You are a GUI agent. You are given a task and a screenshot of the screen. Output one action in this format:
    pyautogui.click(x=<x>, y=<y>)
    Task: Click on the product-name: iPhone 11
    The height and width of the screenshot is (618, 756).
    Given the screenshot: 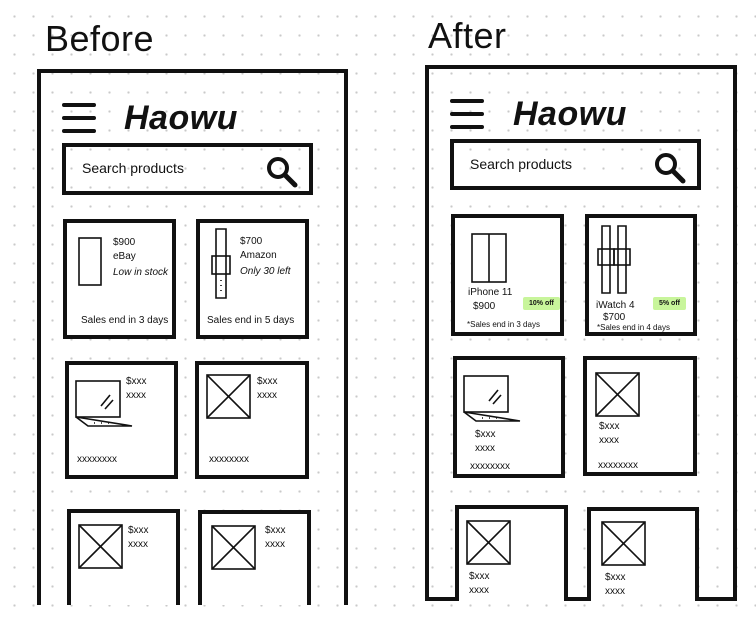 What is the action you would take?
    pyautogui.click(x=490, y=292)
    